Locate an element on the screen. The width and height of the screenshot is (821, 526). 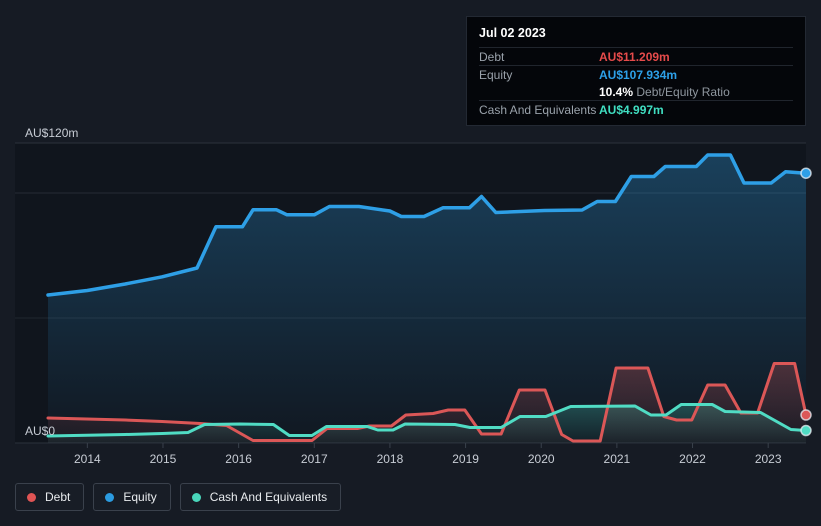
tooltip-row-equity: Equity AU$107.934m is located at coordinates (636, 74).